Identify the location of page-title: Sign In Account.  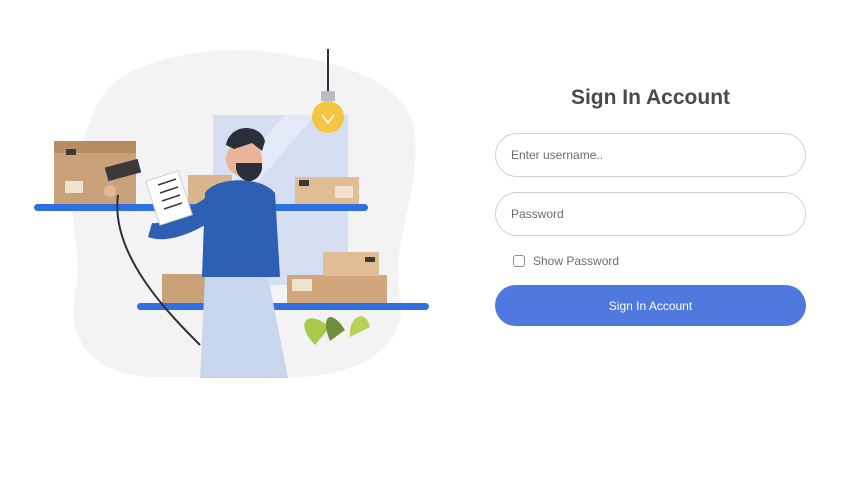
(650, 97).